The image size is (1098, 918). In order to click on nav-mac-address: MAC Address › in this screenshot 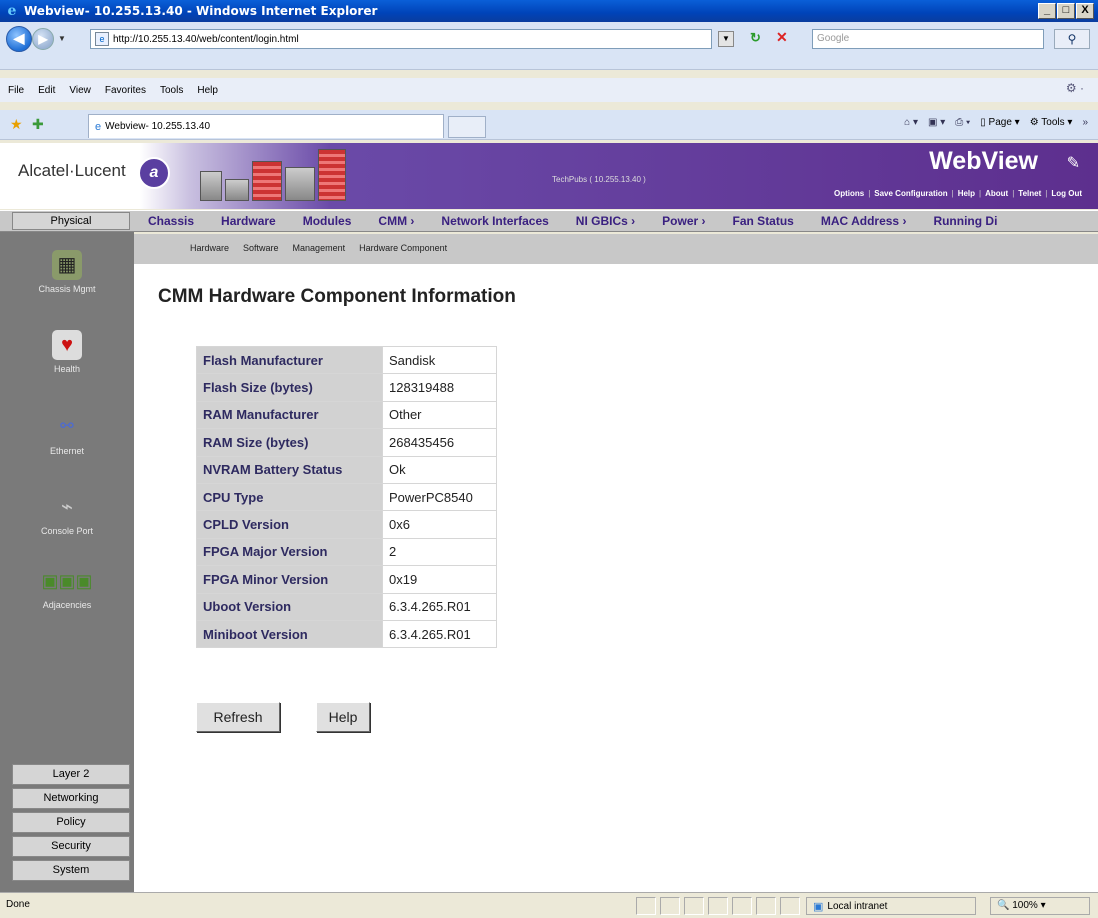, I will do `click(864, 221)`.